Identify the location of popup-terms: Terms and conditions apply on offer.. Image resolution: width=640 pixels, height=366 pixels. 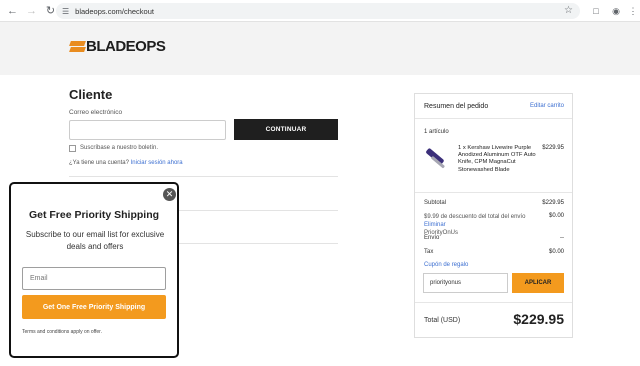
(62, 332).